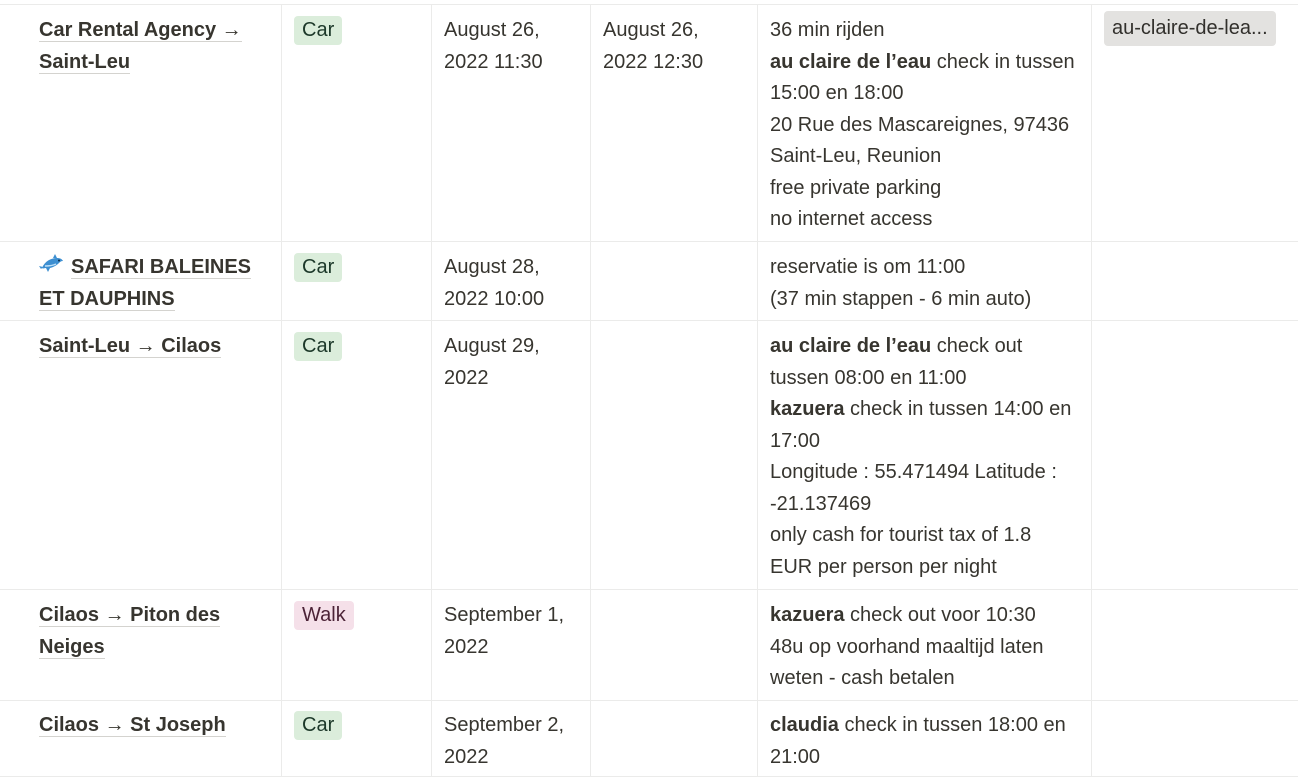 This screenshot has height=784, width=1298. I want to click on note-line: kazuera check in tussen 14:00 en 17:00, so click(924, 425).